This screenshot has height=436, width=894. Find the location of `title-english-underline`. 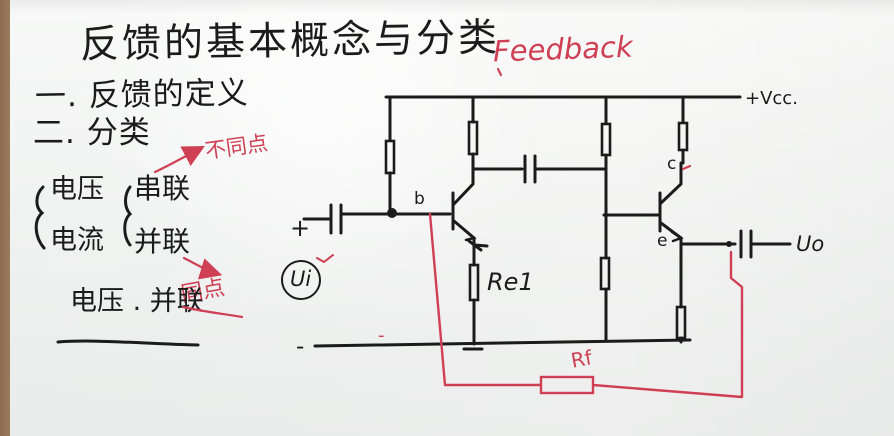

title-english-underline is located at coordinates (499, 72).